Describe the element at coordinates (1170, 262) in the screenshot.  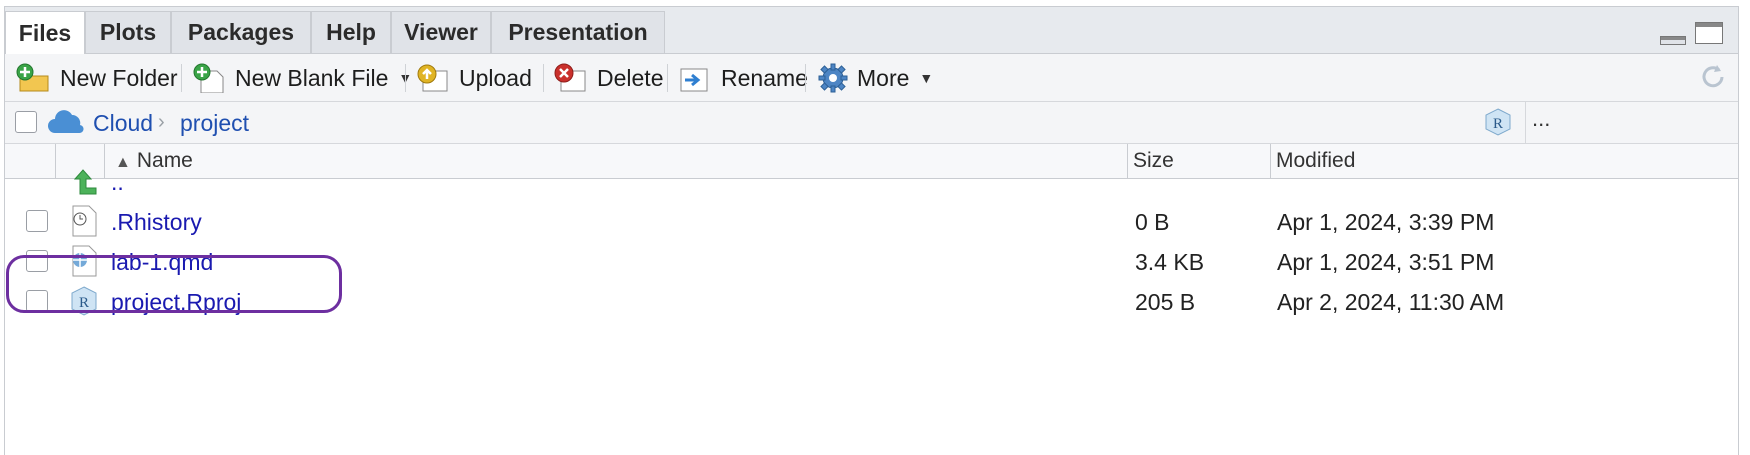
I see `file-size: 3.4 KB` at that location.